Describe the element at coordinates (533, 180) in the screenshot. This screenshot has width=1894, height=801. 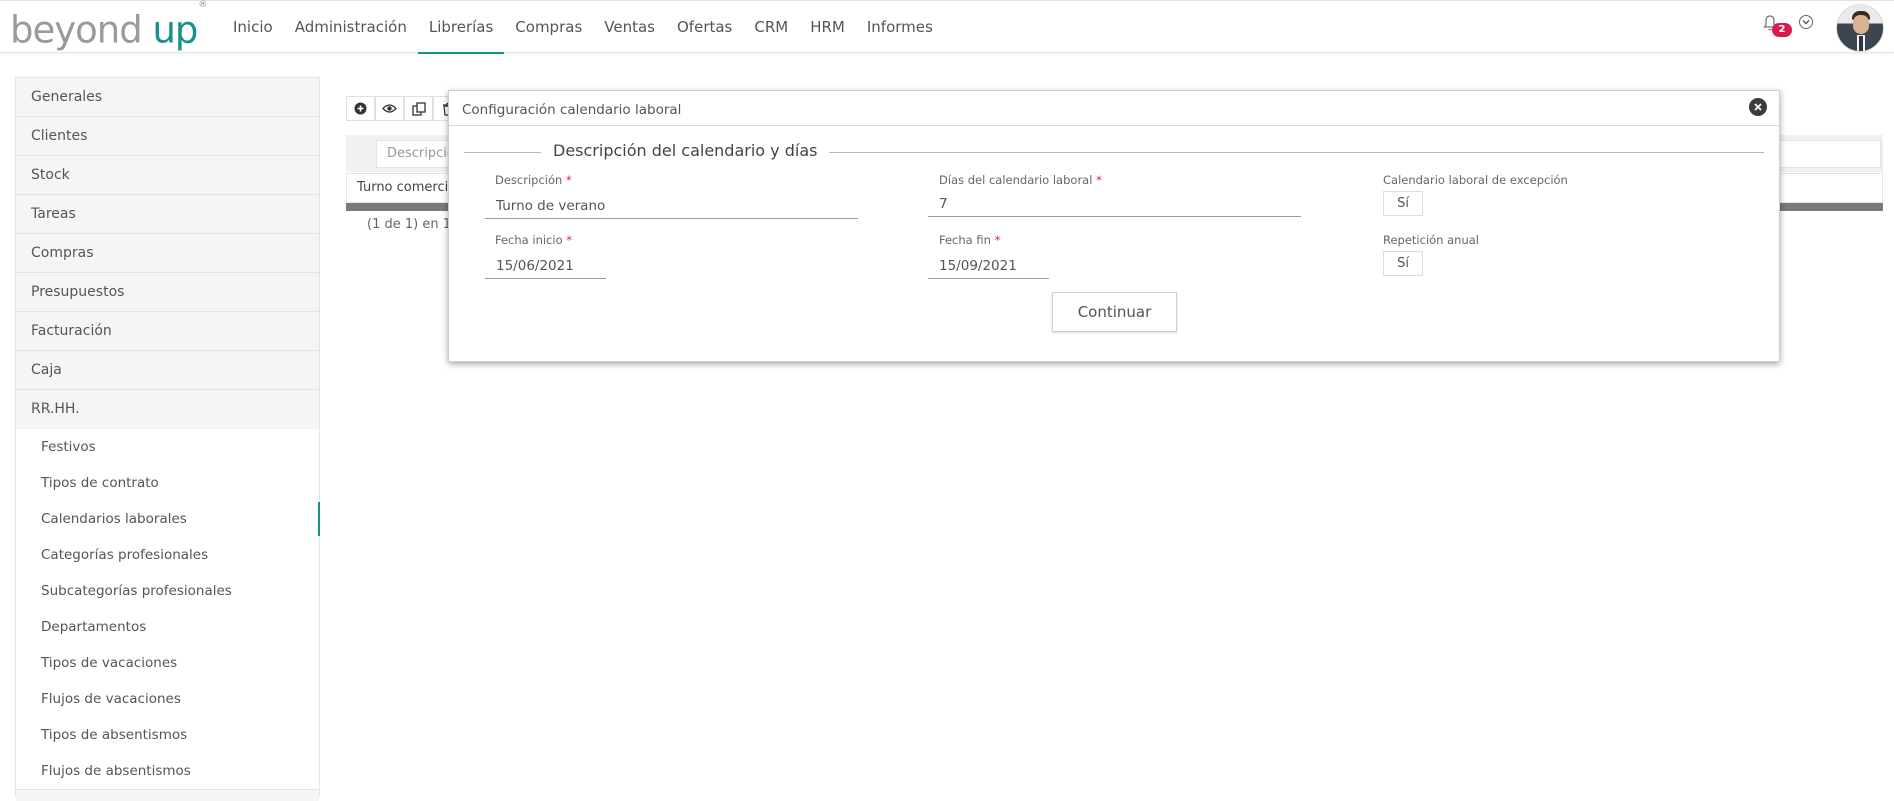
I see `descripcion-label: Descripción *` at that location.